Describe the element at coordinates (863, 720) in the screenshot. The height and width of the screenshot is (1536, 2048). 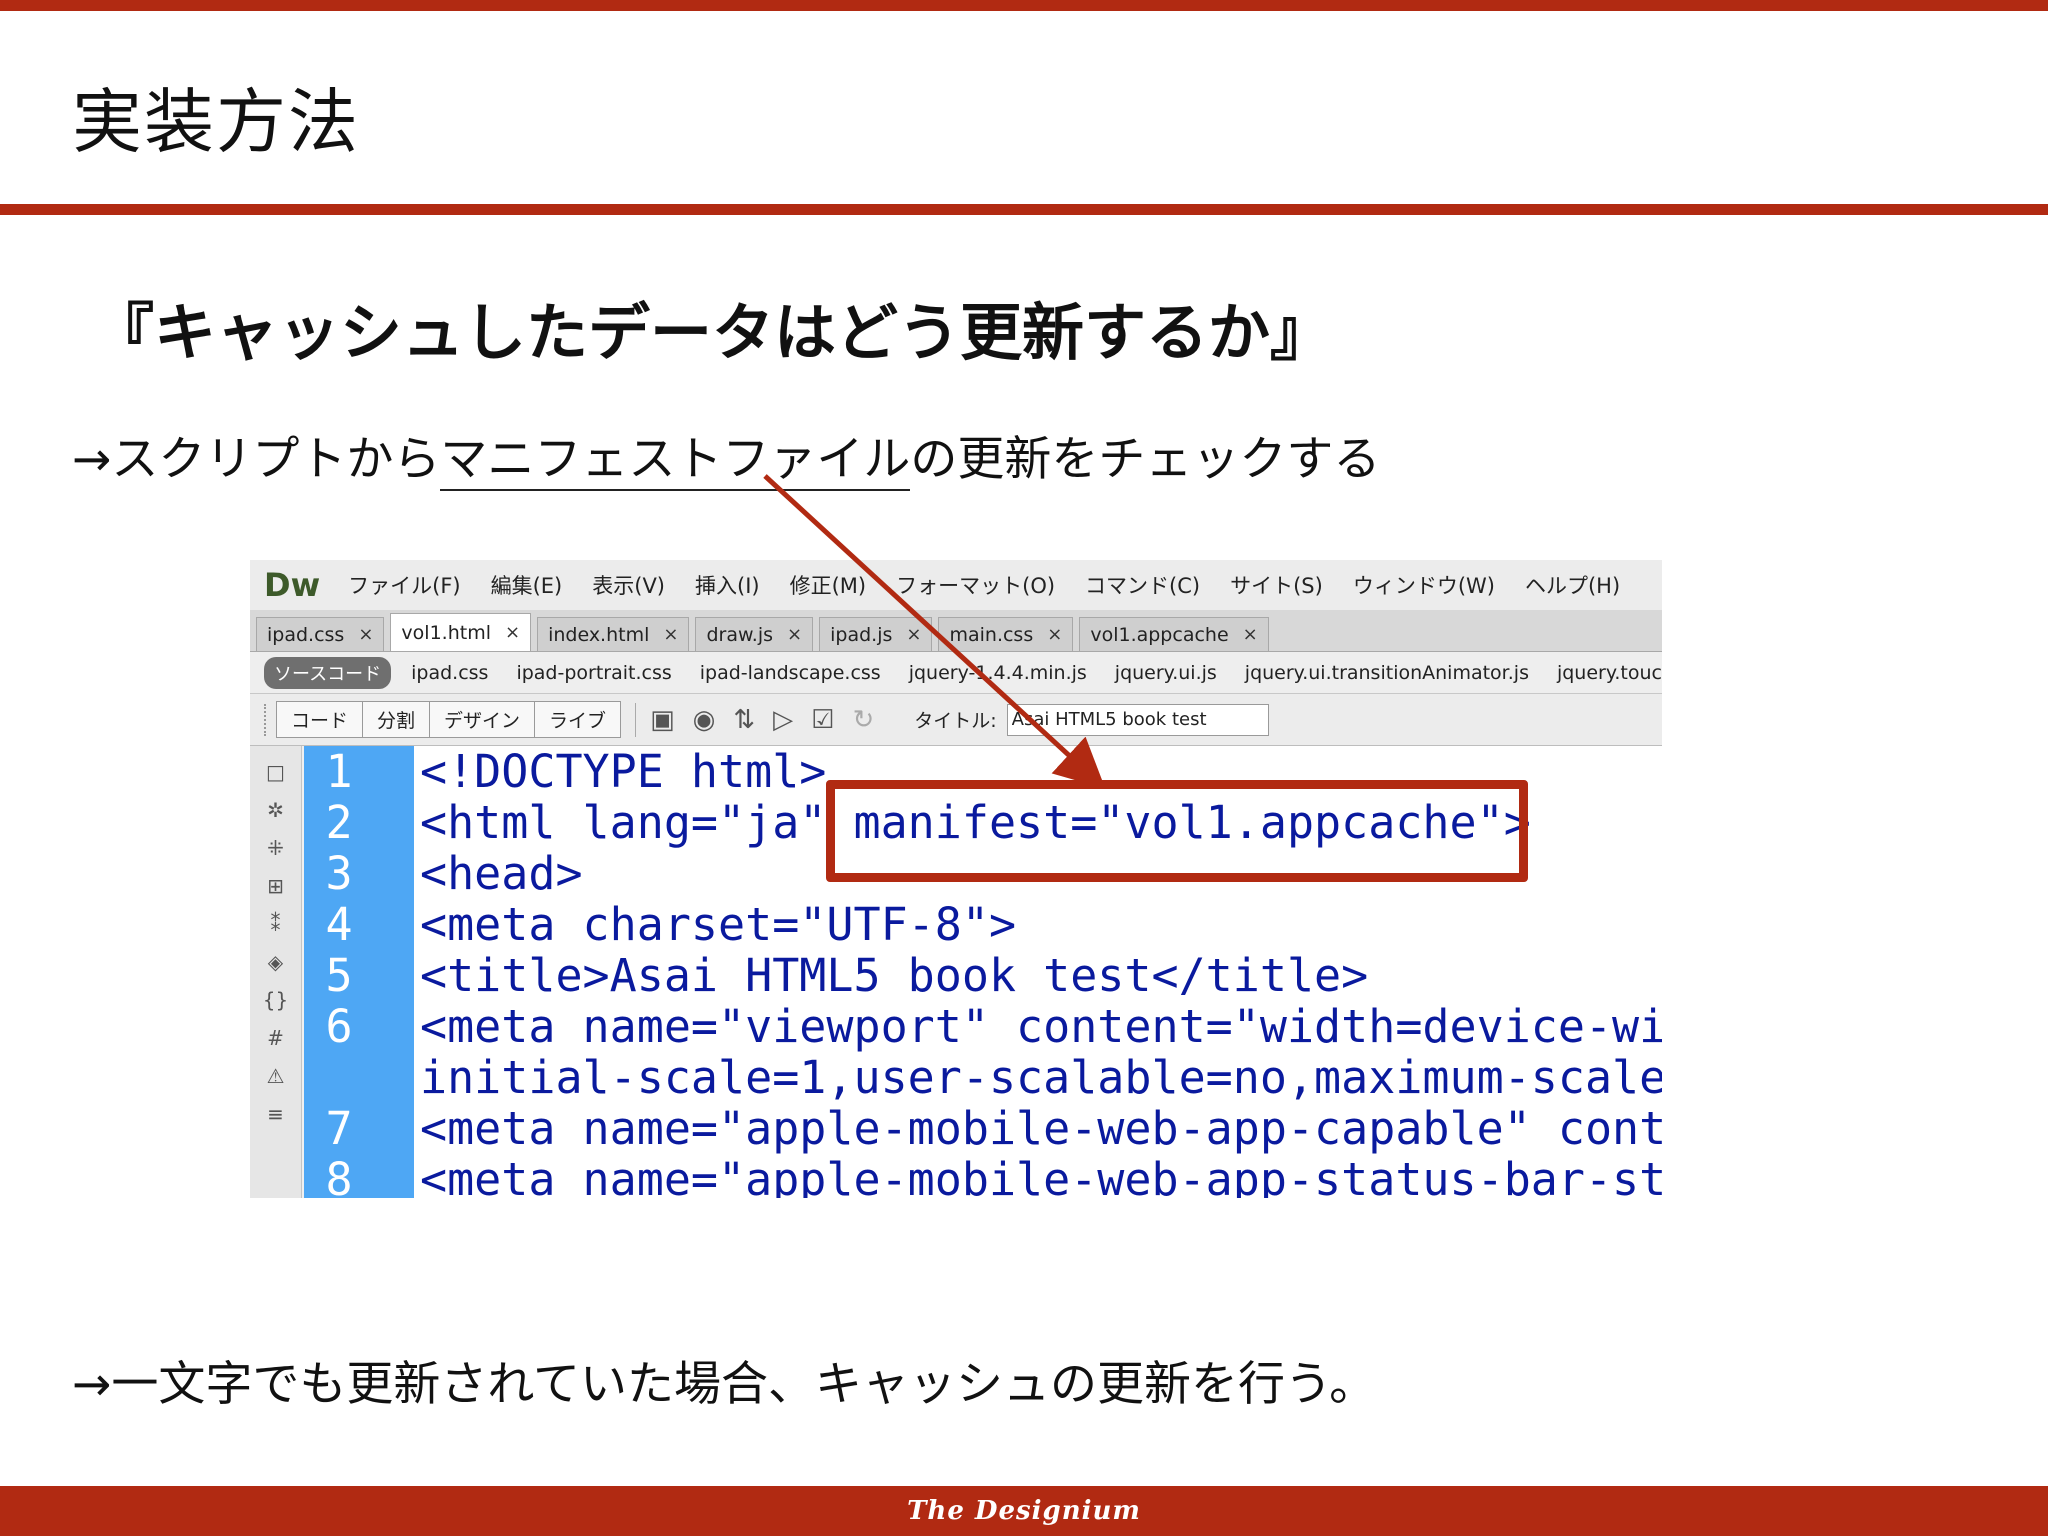
I see `refresh-icon: ↻` at that location.